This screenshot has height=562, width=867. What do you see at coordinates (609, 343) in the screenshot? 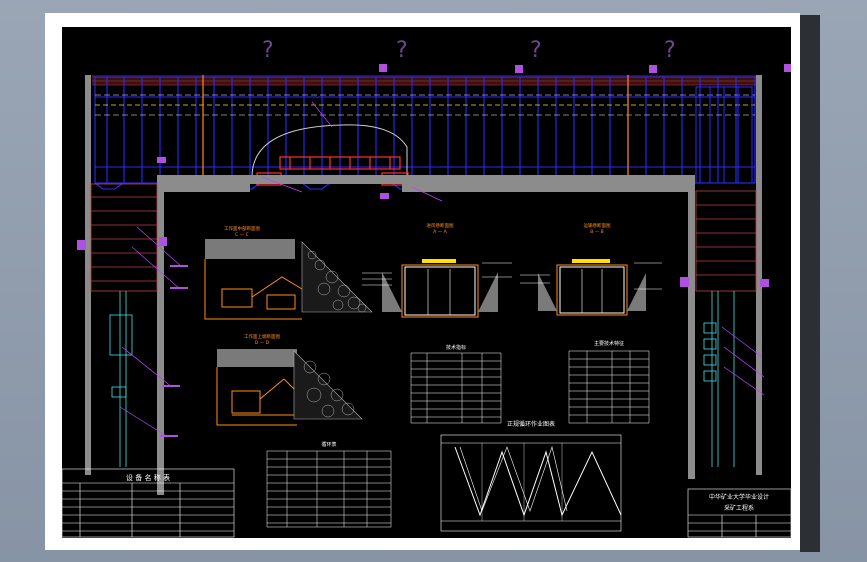
I see `table-title: 主要技术特征` at bounding box center [609, 343].